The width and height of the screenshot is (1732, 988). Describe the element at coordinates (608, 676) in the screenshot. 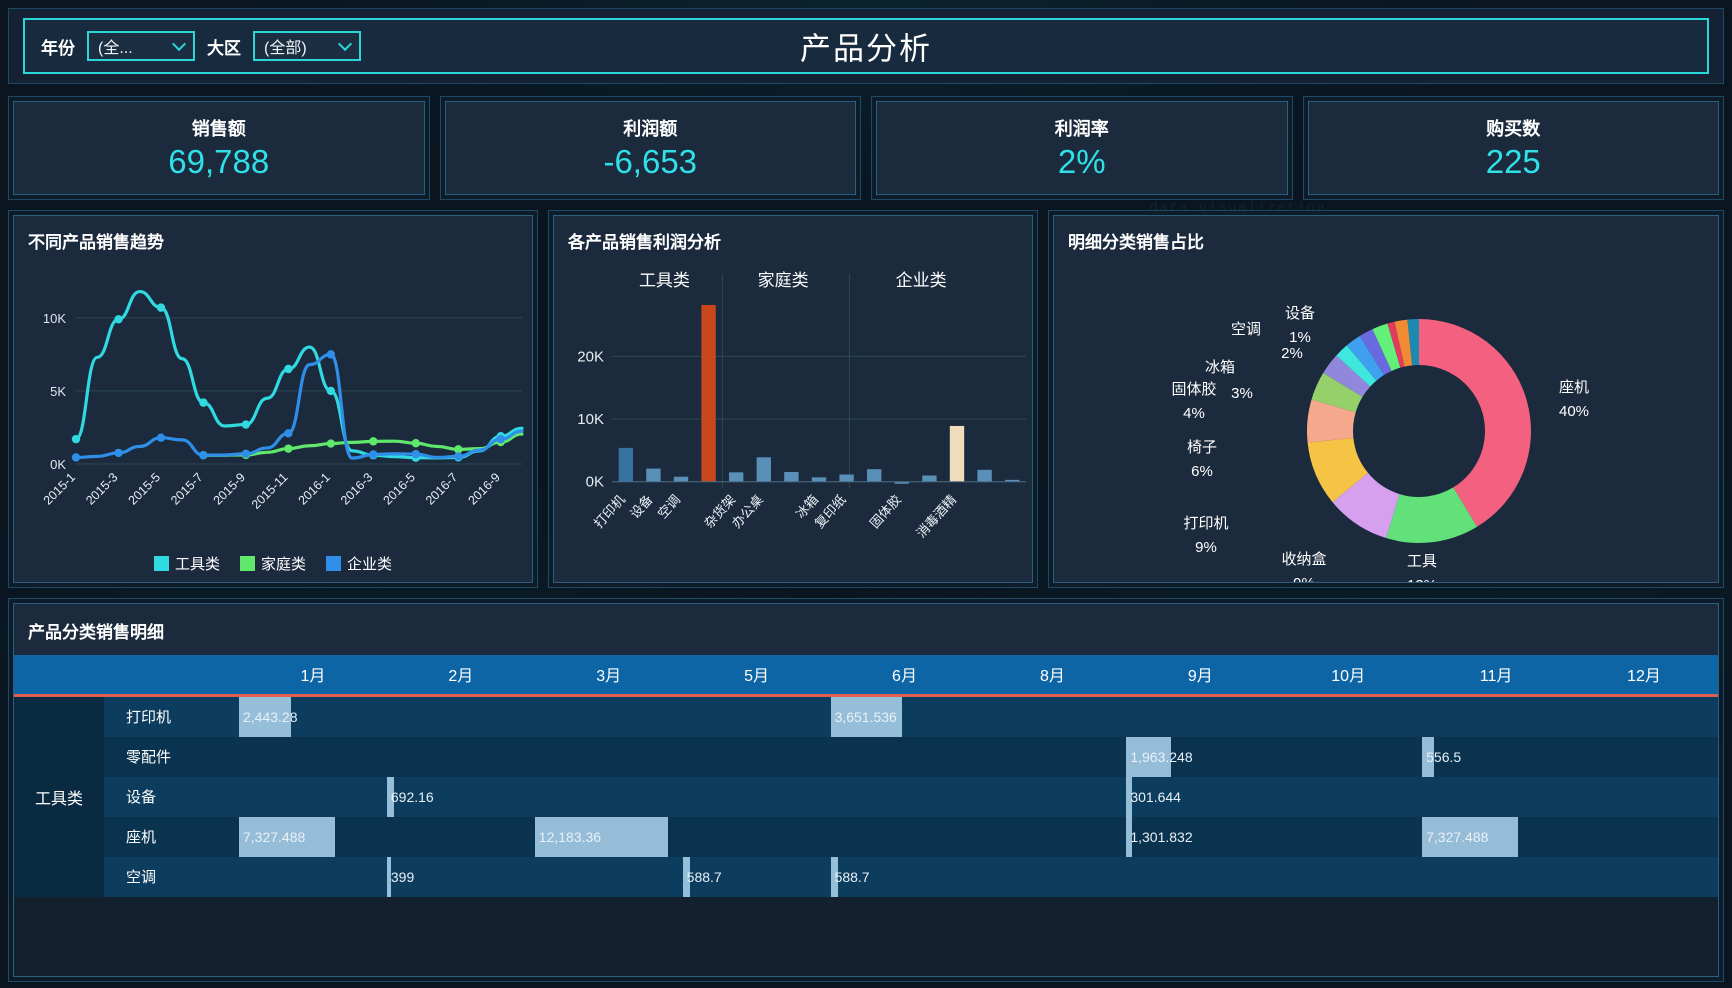

I see `table-column-header: 3月` at that location.